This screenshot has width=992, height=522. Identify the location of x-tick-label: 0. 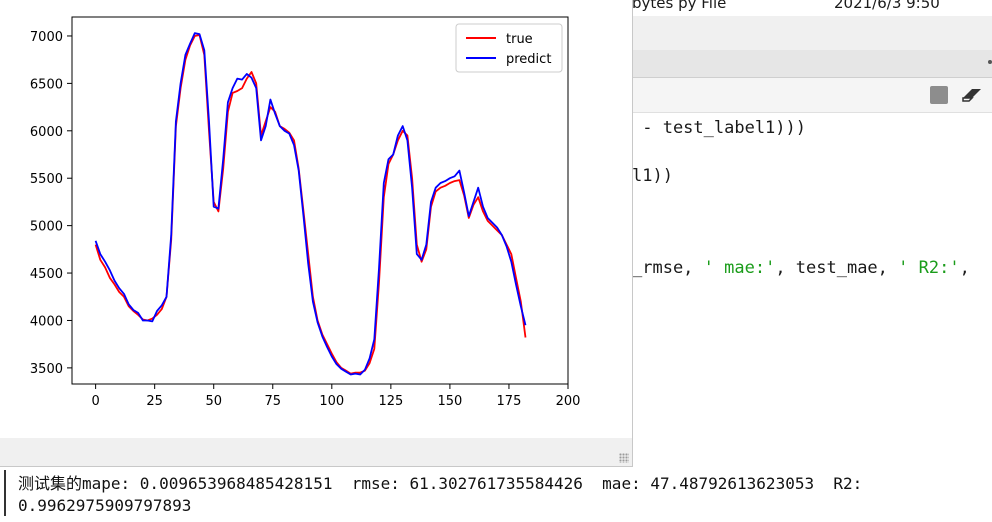
(95, 401).